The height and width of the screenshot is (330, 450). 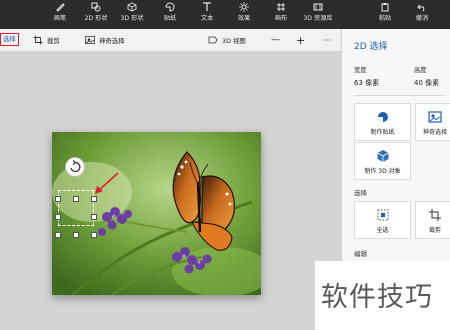 I want to click on watermark-text: 软件技巧, so click(x=377, y=297).